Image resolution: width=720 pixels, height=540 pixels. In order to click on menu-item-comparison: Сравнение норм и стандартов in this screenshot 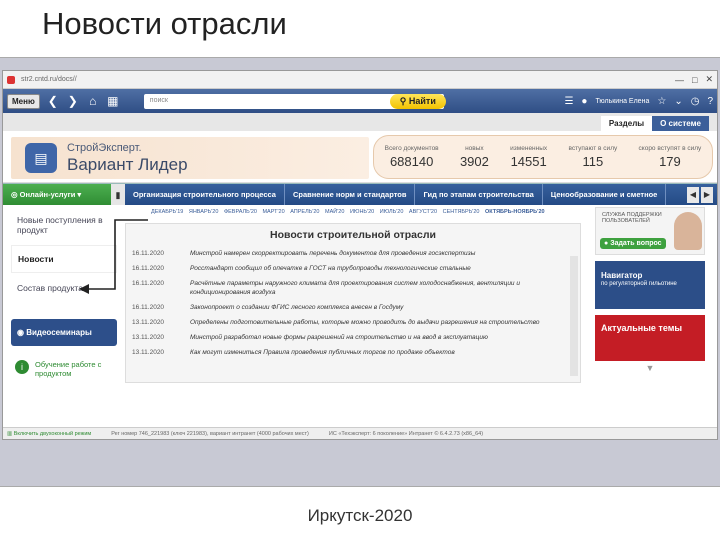, I will do `click(350, 194)`.